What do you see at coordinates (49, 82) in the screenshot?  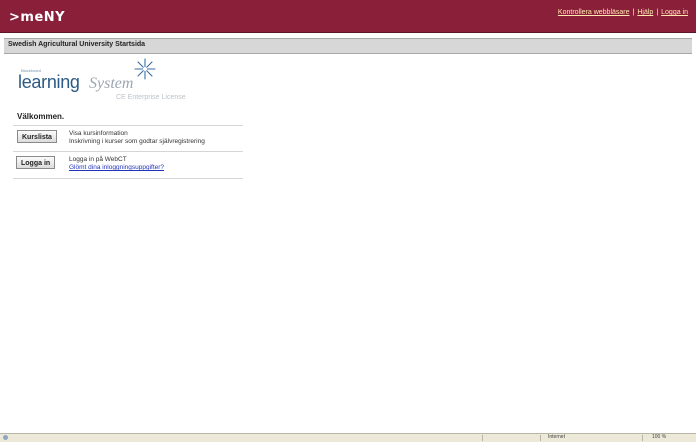 I see `brand-learning: learning` at bounding box center [49, 82].